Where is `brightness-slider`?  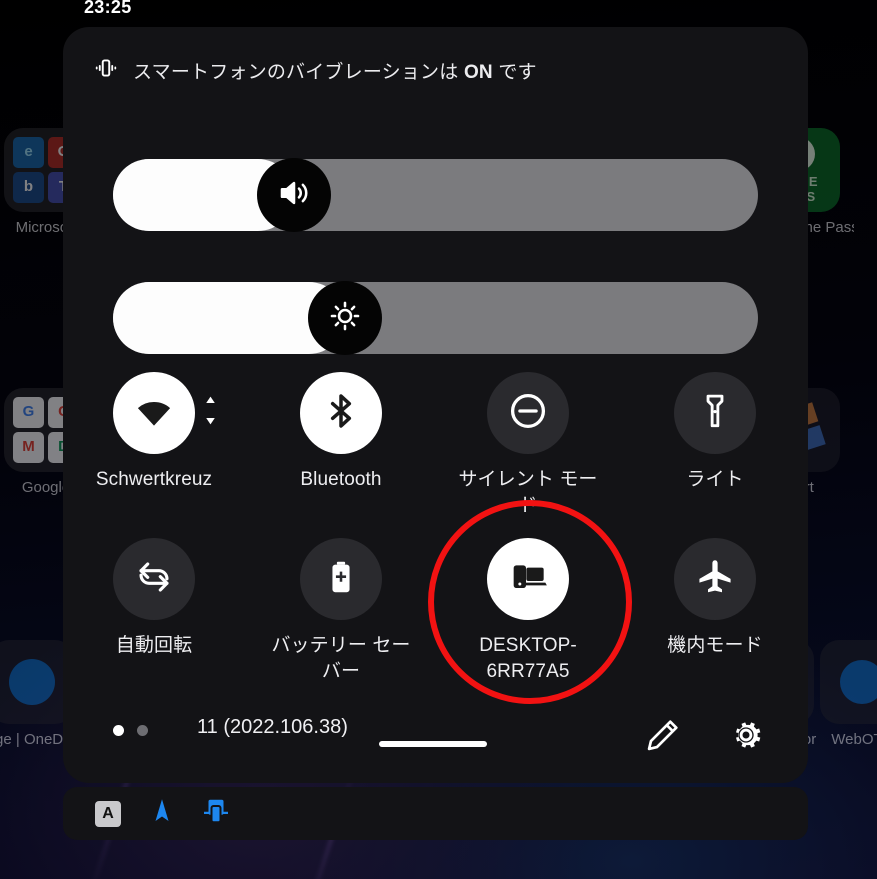 brightness-slider is located at coordinates (435, 318).